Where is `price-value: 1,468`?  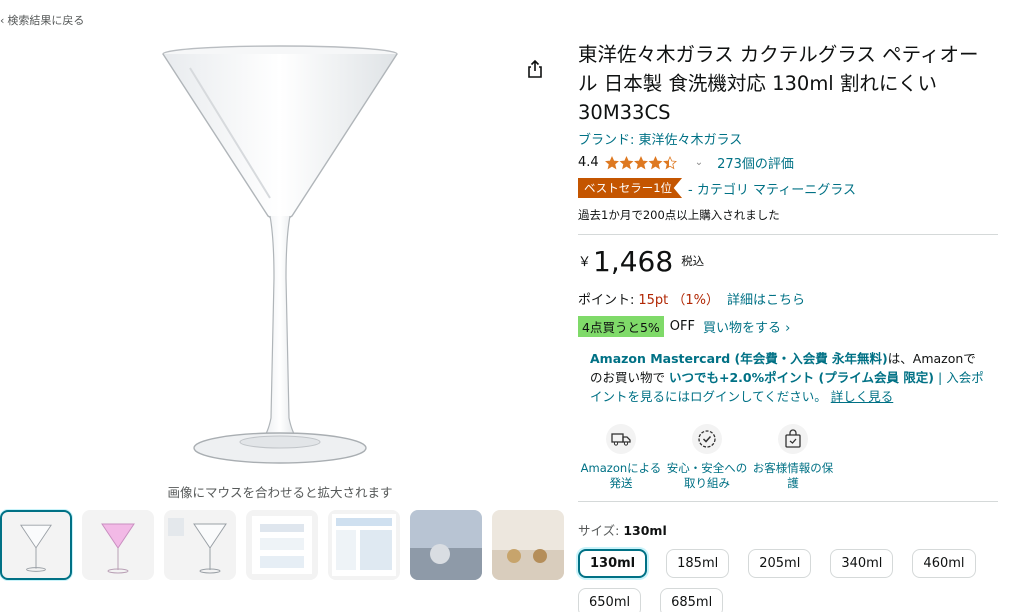 price-value: 1,468 is located at coordinates (633, 261).